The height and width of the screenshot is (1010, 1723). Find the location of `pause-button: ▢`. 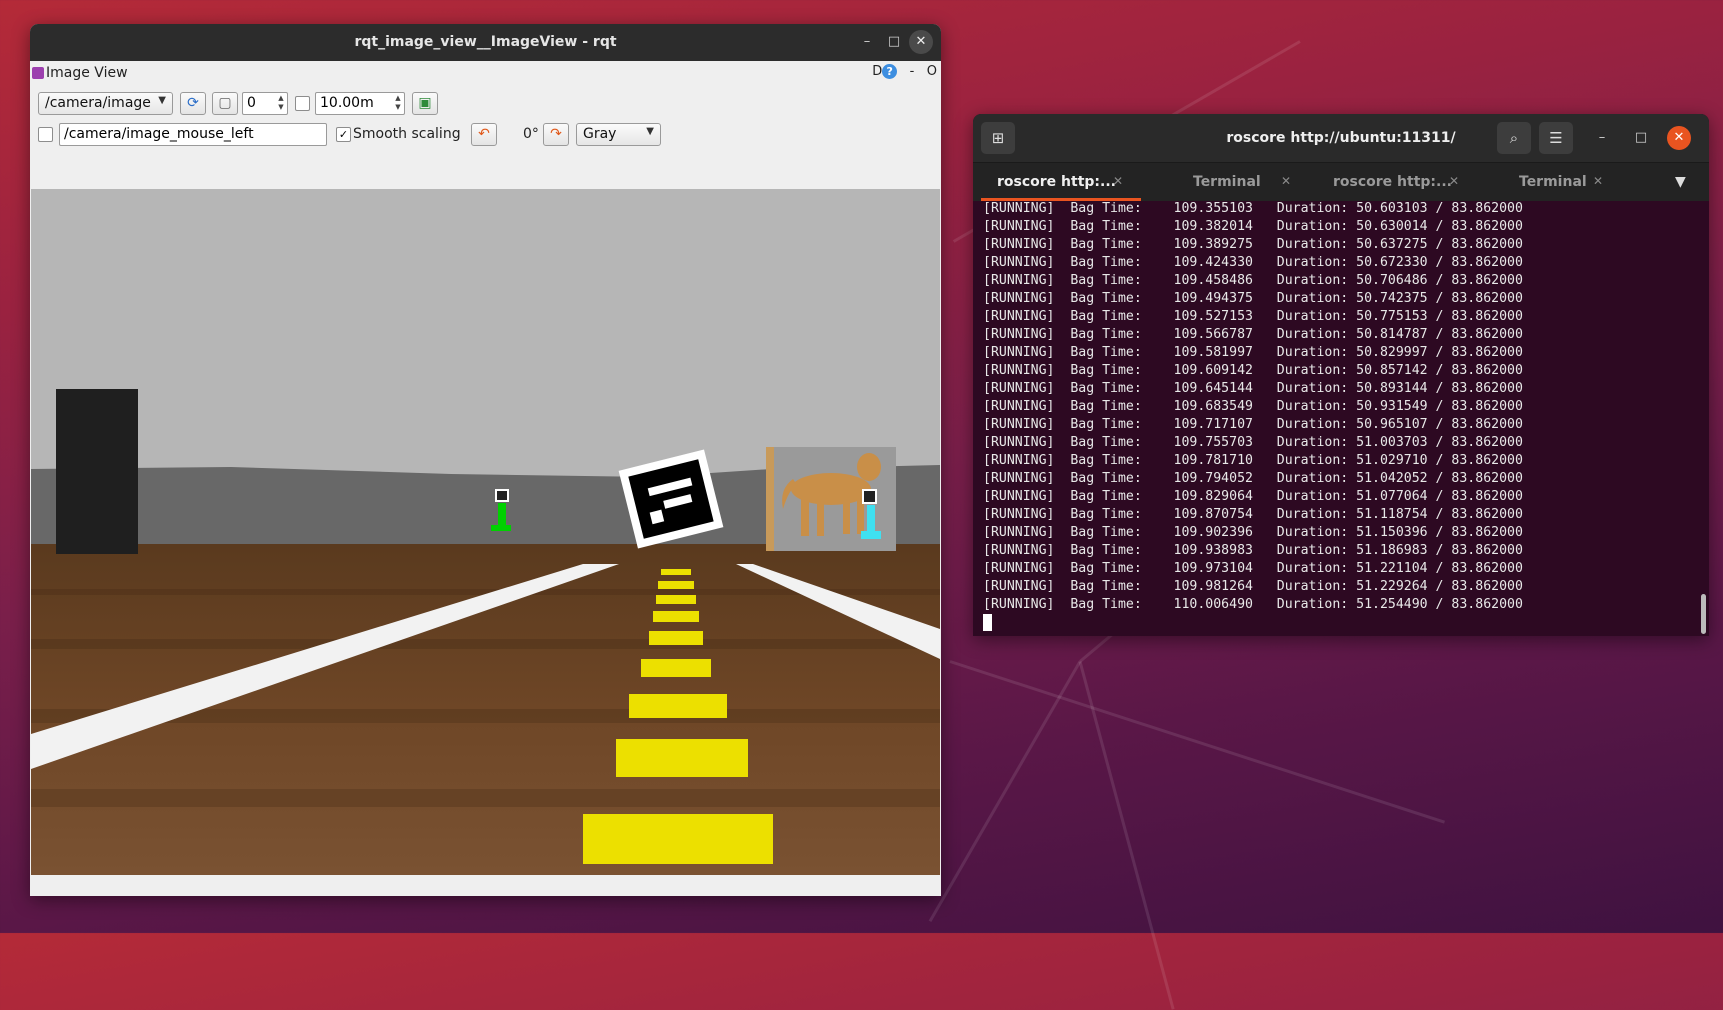

pause-button: ▢ is located at coordinates (225, 103).